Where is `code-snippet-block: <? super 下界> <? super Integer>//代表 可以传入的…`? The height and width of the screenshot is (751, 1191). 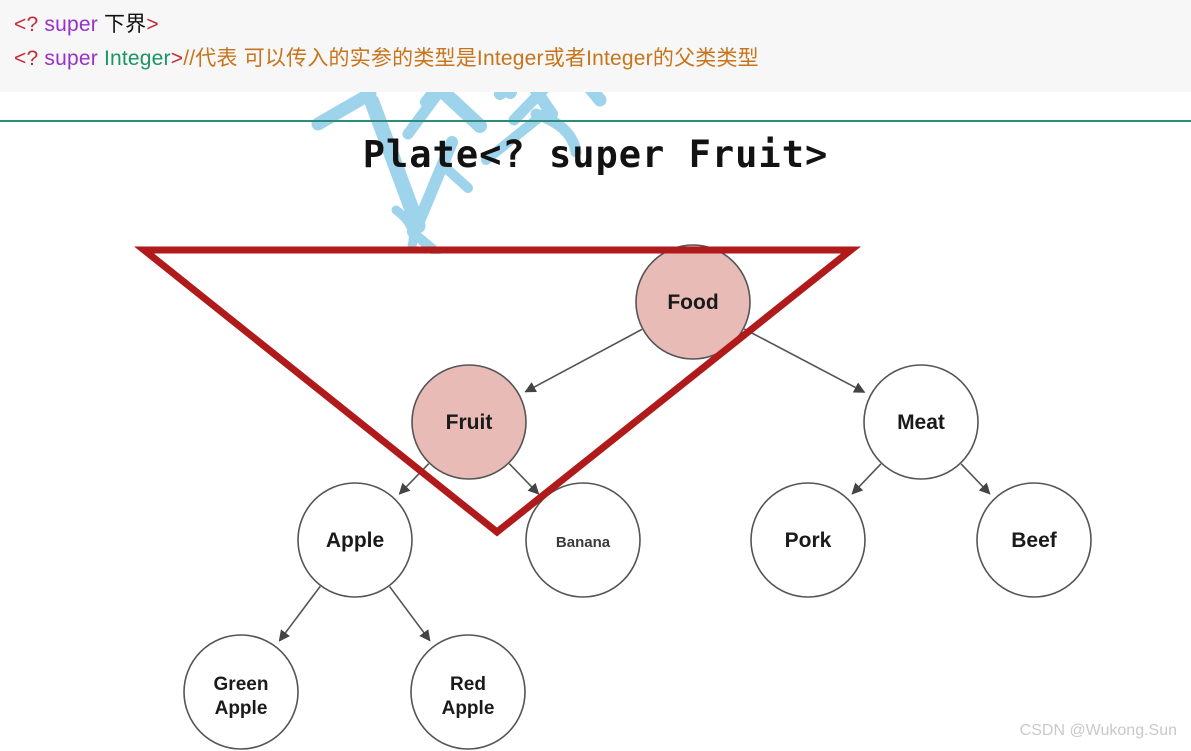
code-snippet-block: <? super 下界> <? super Integer>//代表 可以传入的… is located at coordinates (595, 46).